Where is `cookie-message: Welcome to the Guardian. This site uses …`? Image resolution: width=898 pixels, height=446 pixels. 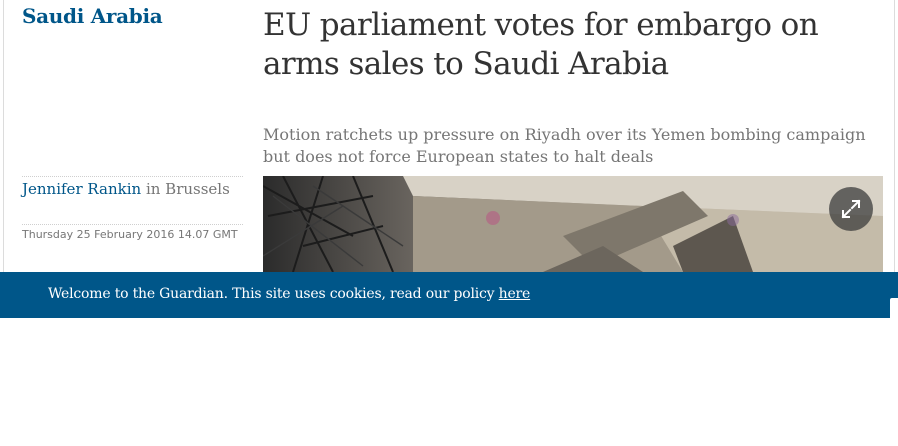
cookie-message: Welcome to the Guardian. This site uses … is located at coordinates (289, 294).